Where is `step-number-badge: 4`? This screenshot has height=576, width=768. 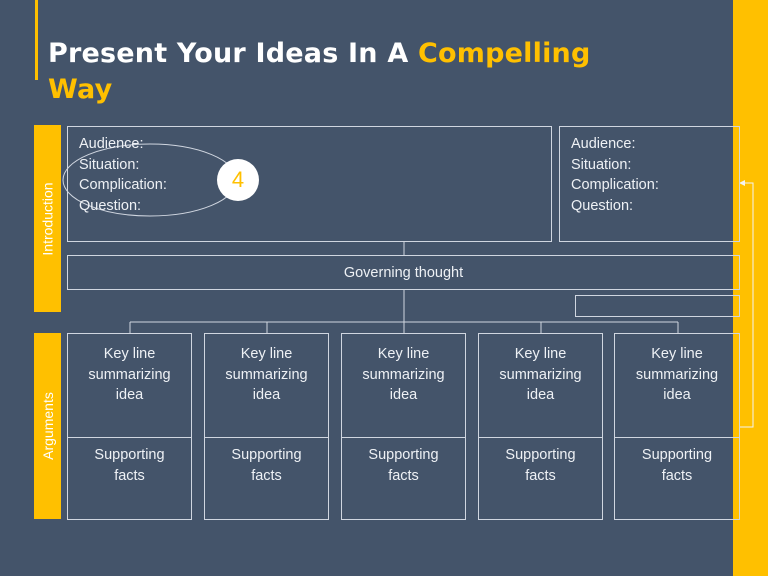
step-number-badge: 4 is located at coordinates (238, 180).